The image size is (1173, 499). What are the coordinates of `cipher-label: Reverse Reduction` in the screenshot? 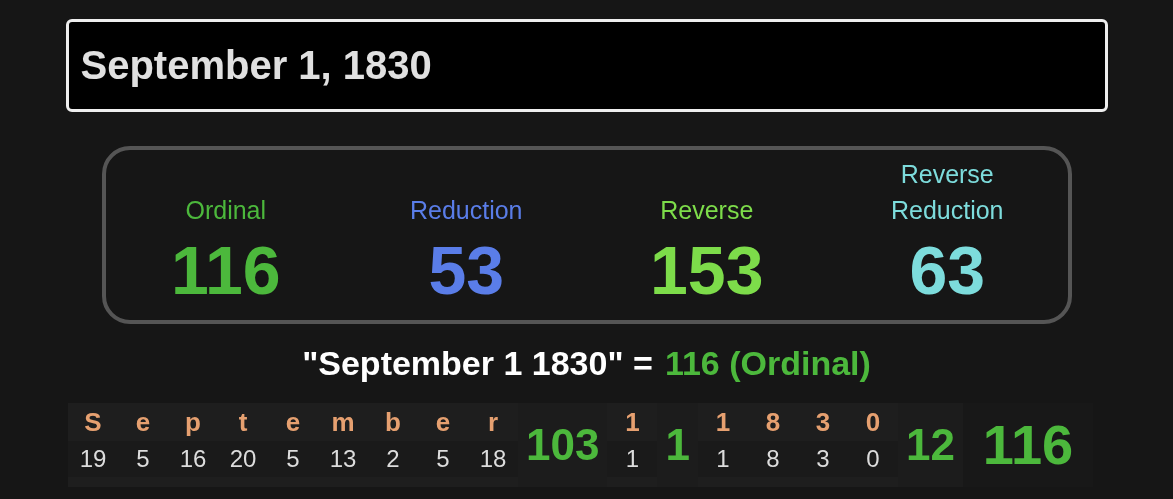 It's located at (947, 192).